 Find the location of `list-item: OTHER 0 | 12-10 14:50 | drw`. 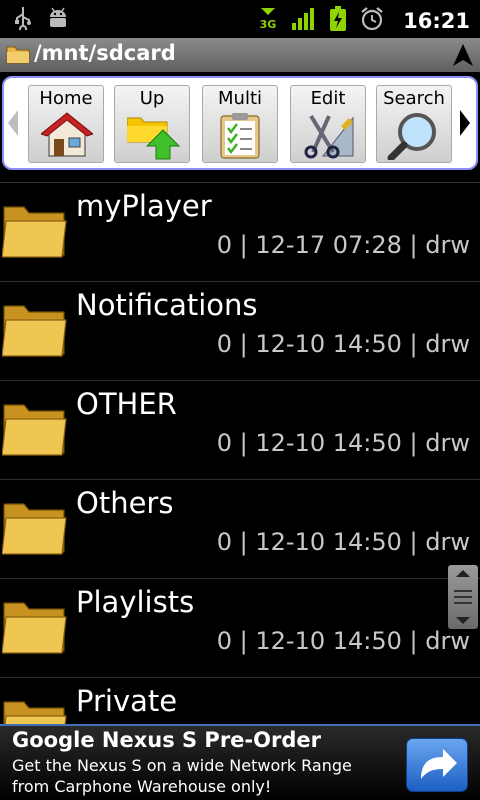

list-item: OTHER 0 | 12-10 14:50 | drw is located at coordinates (240, 430).